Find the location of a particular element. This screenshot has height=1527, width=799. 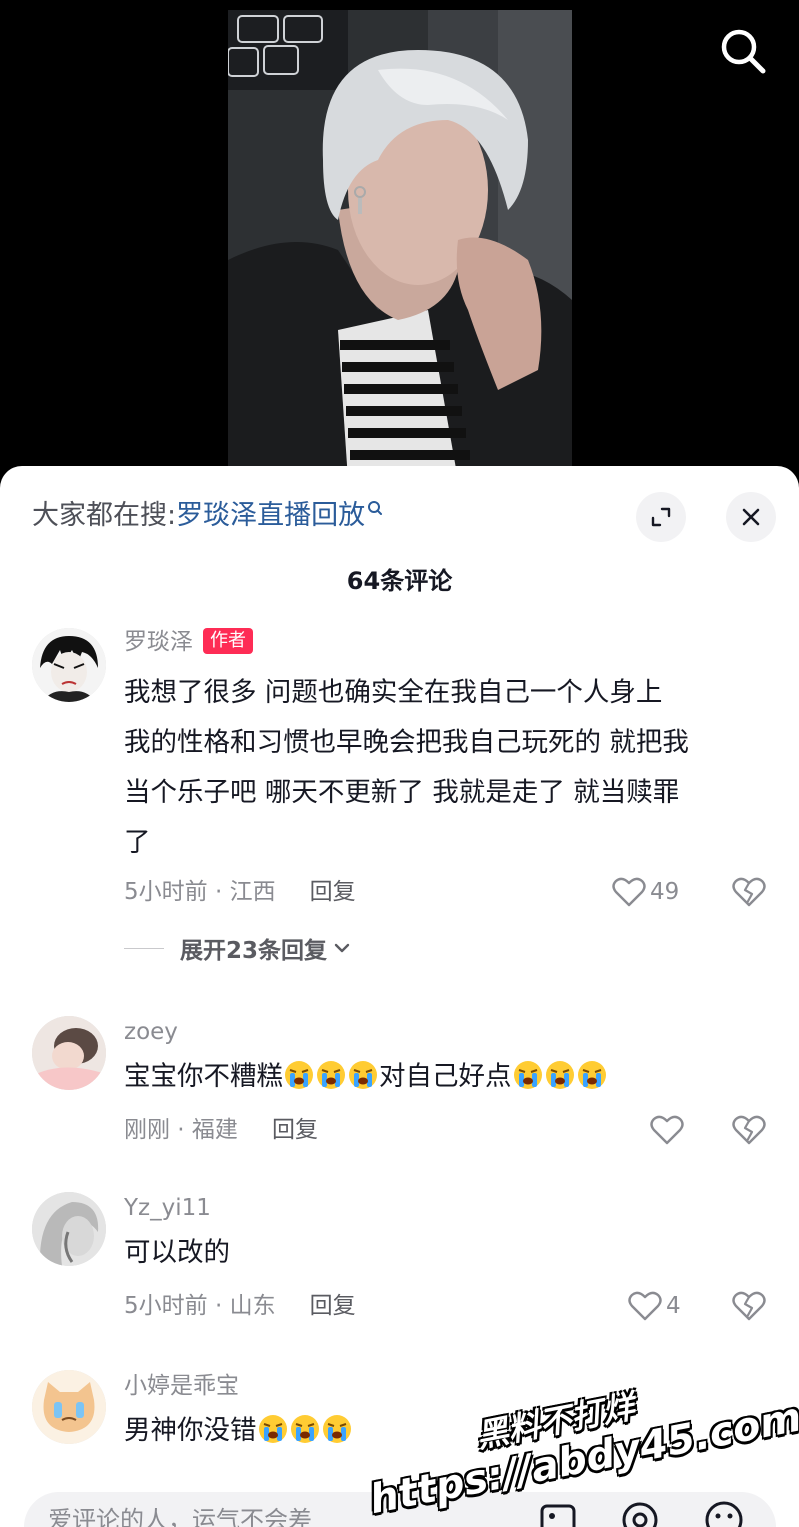

search-button is located at coordinates (743, 51).